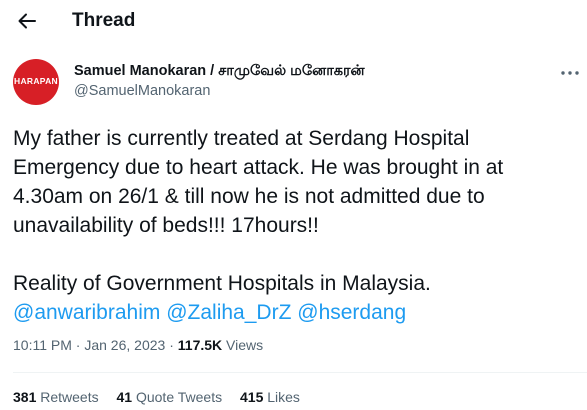 The width and height of the screenshot is (587, 410). Describe the element at coordinates (166, 225) in the screenshot. I see `tweet-line: unavailability of beds!!! 17hours!!` at that location.